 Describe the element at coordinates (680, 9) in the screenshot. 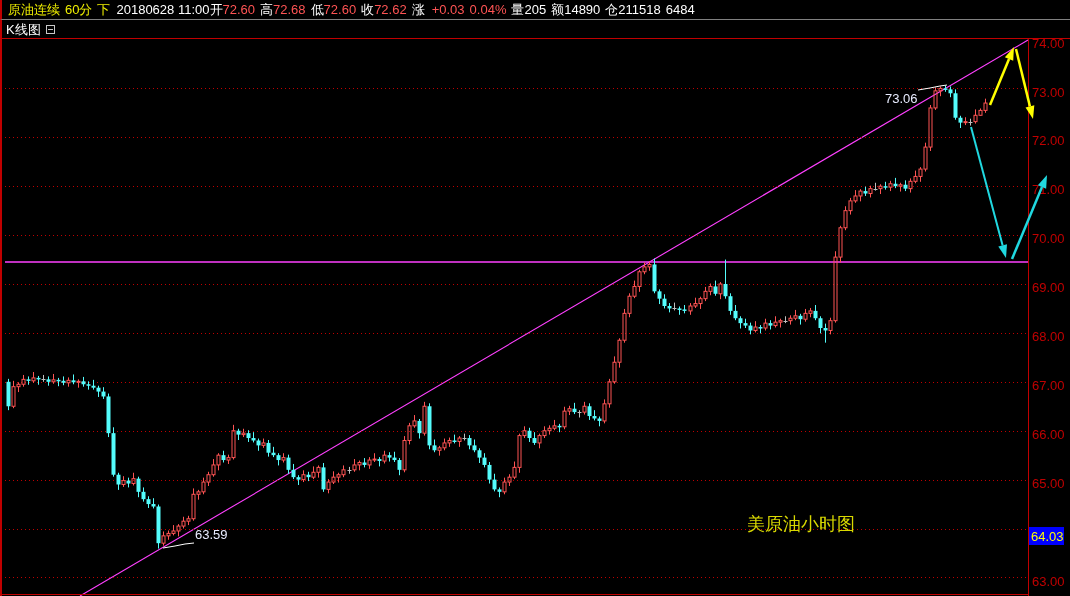

I see `stat-text: 6484` at that location.